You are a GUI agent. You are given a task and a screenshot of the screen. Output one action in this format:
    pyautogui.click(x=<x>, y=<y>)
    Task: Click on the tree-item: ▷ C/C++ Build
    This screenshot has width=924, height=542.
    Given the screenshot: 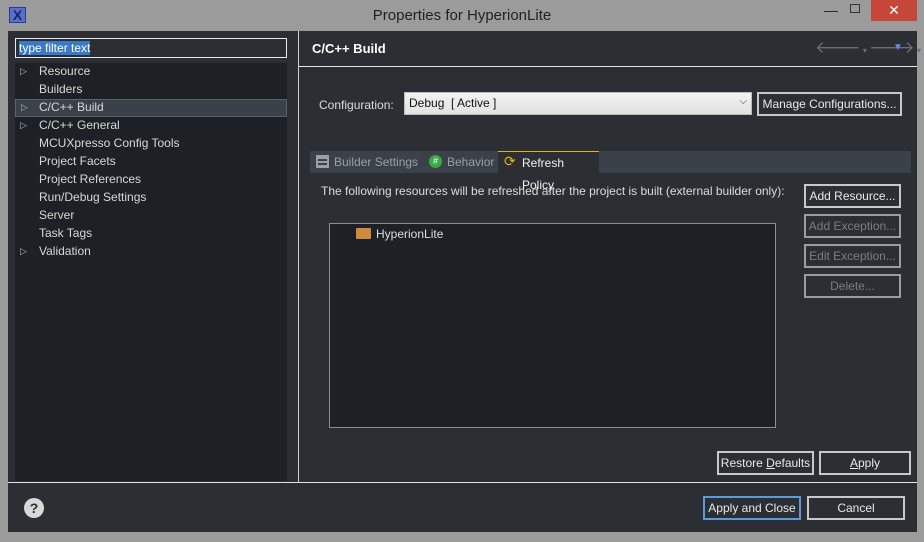 What is the action you would take?
    pyautogui.click(x=151, y=108)
    